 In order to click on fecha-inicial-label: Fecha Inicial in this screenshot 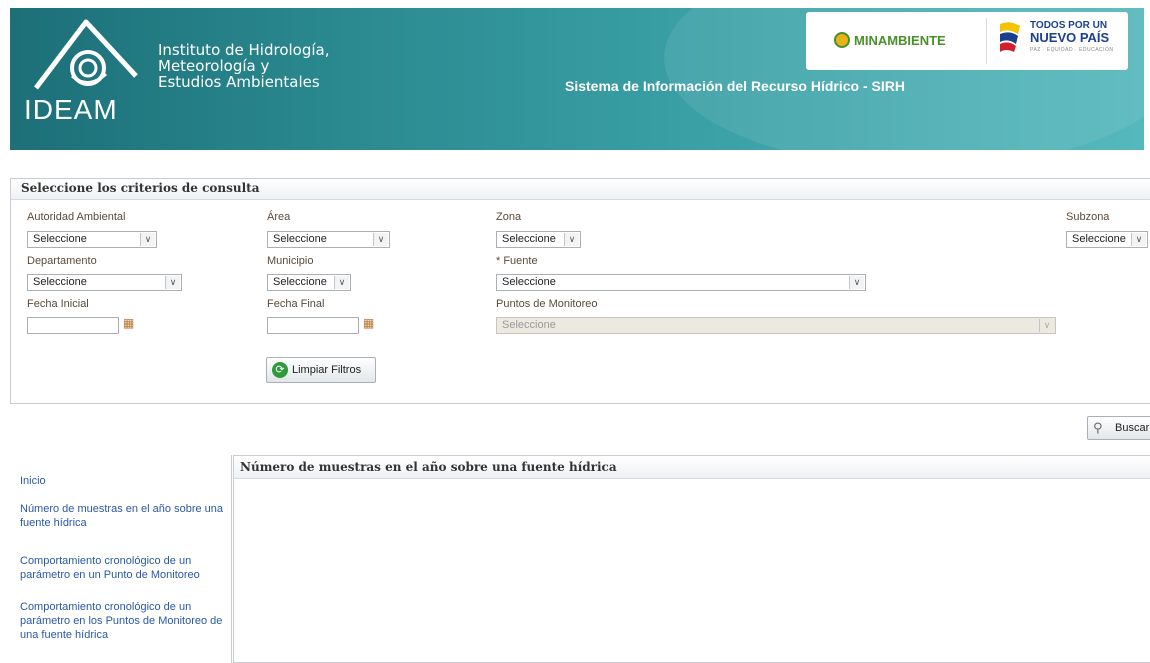, I will do `click(58, 304)`.